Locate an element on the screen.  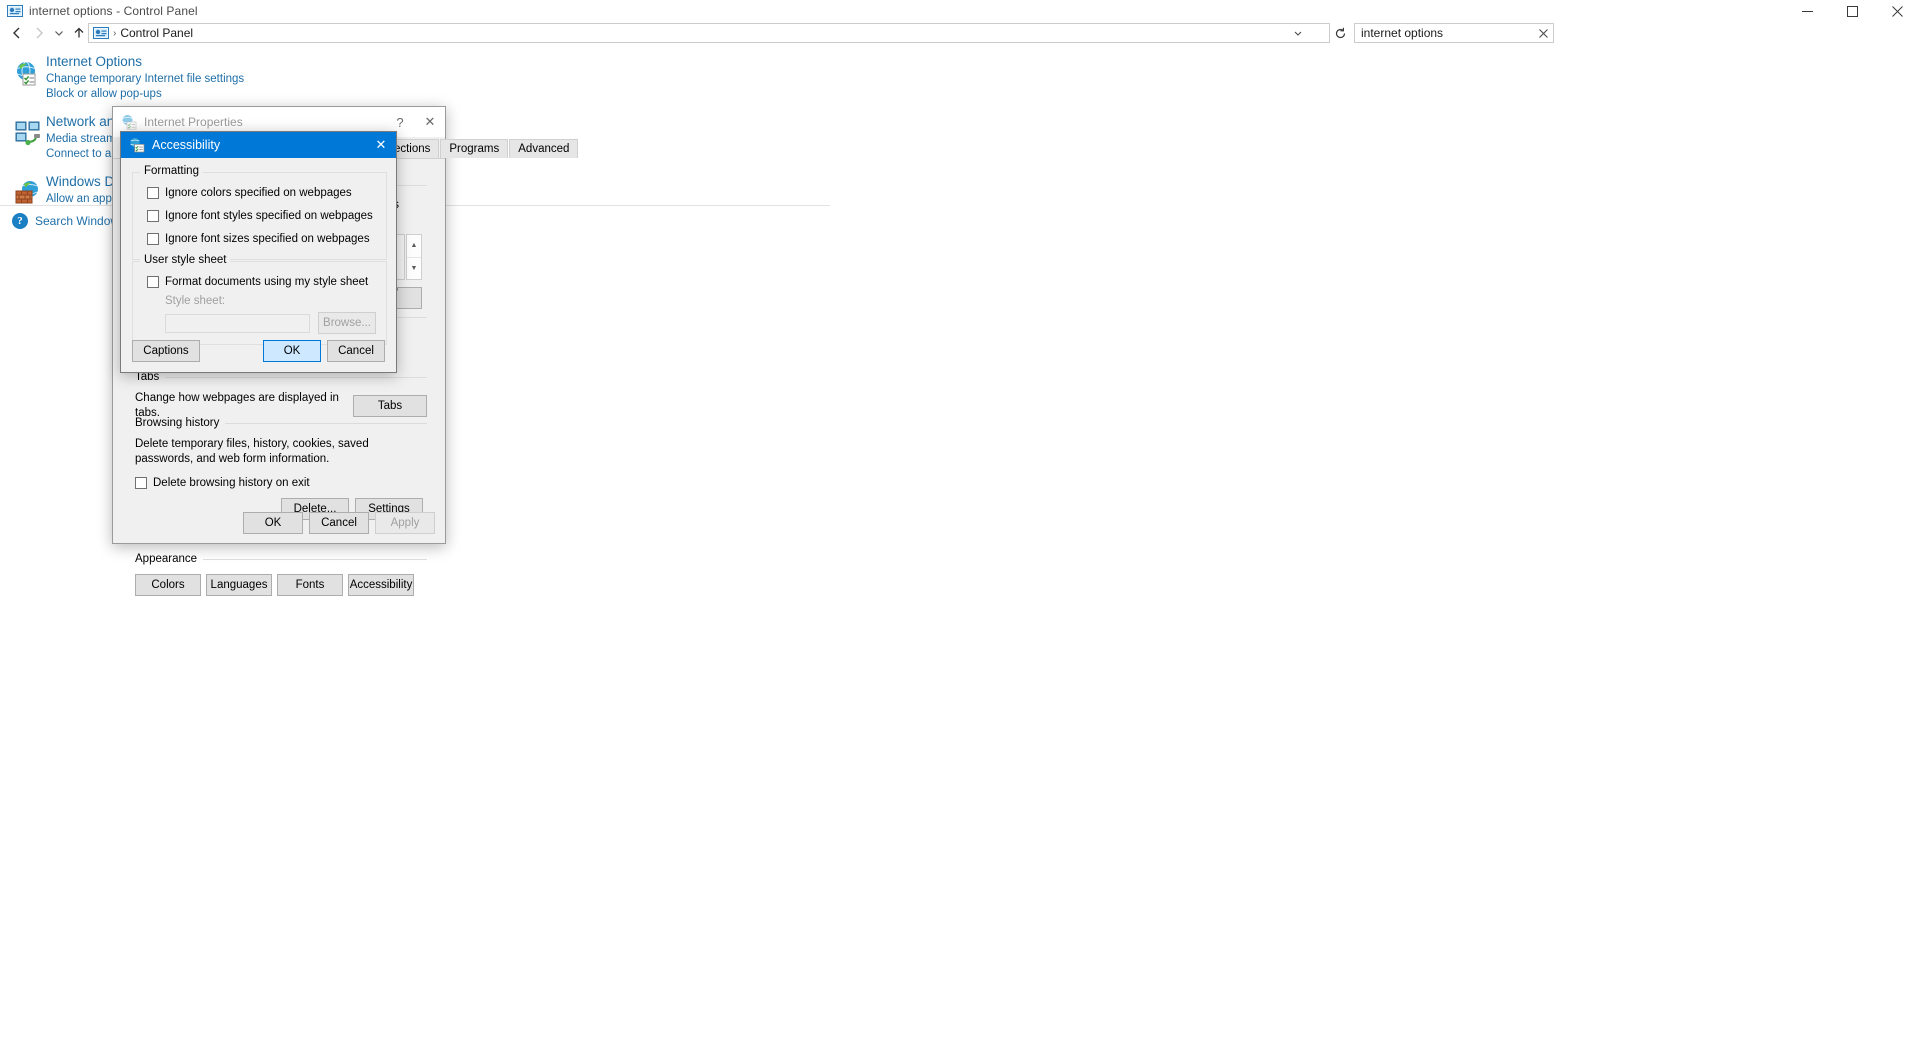
internet-properties-icon is located at coordinates (129, 122).